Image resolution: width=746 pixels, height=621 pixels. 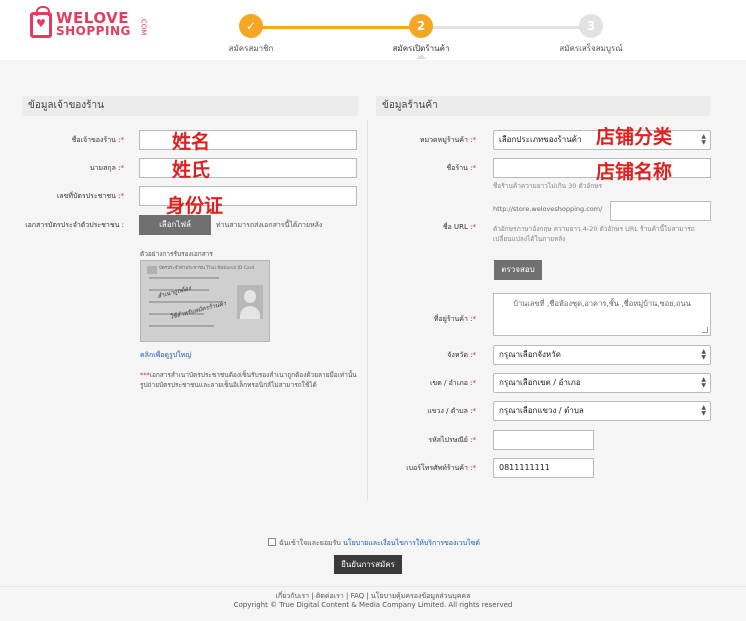 What do you see at coordinates (543, 106) in the screenshot?
I see `shop-section-title: ข้อมูลร้านค้า` at bounding box center [543, 106].